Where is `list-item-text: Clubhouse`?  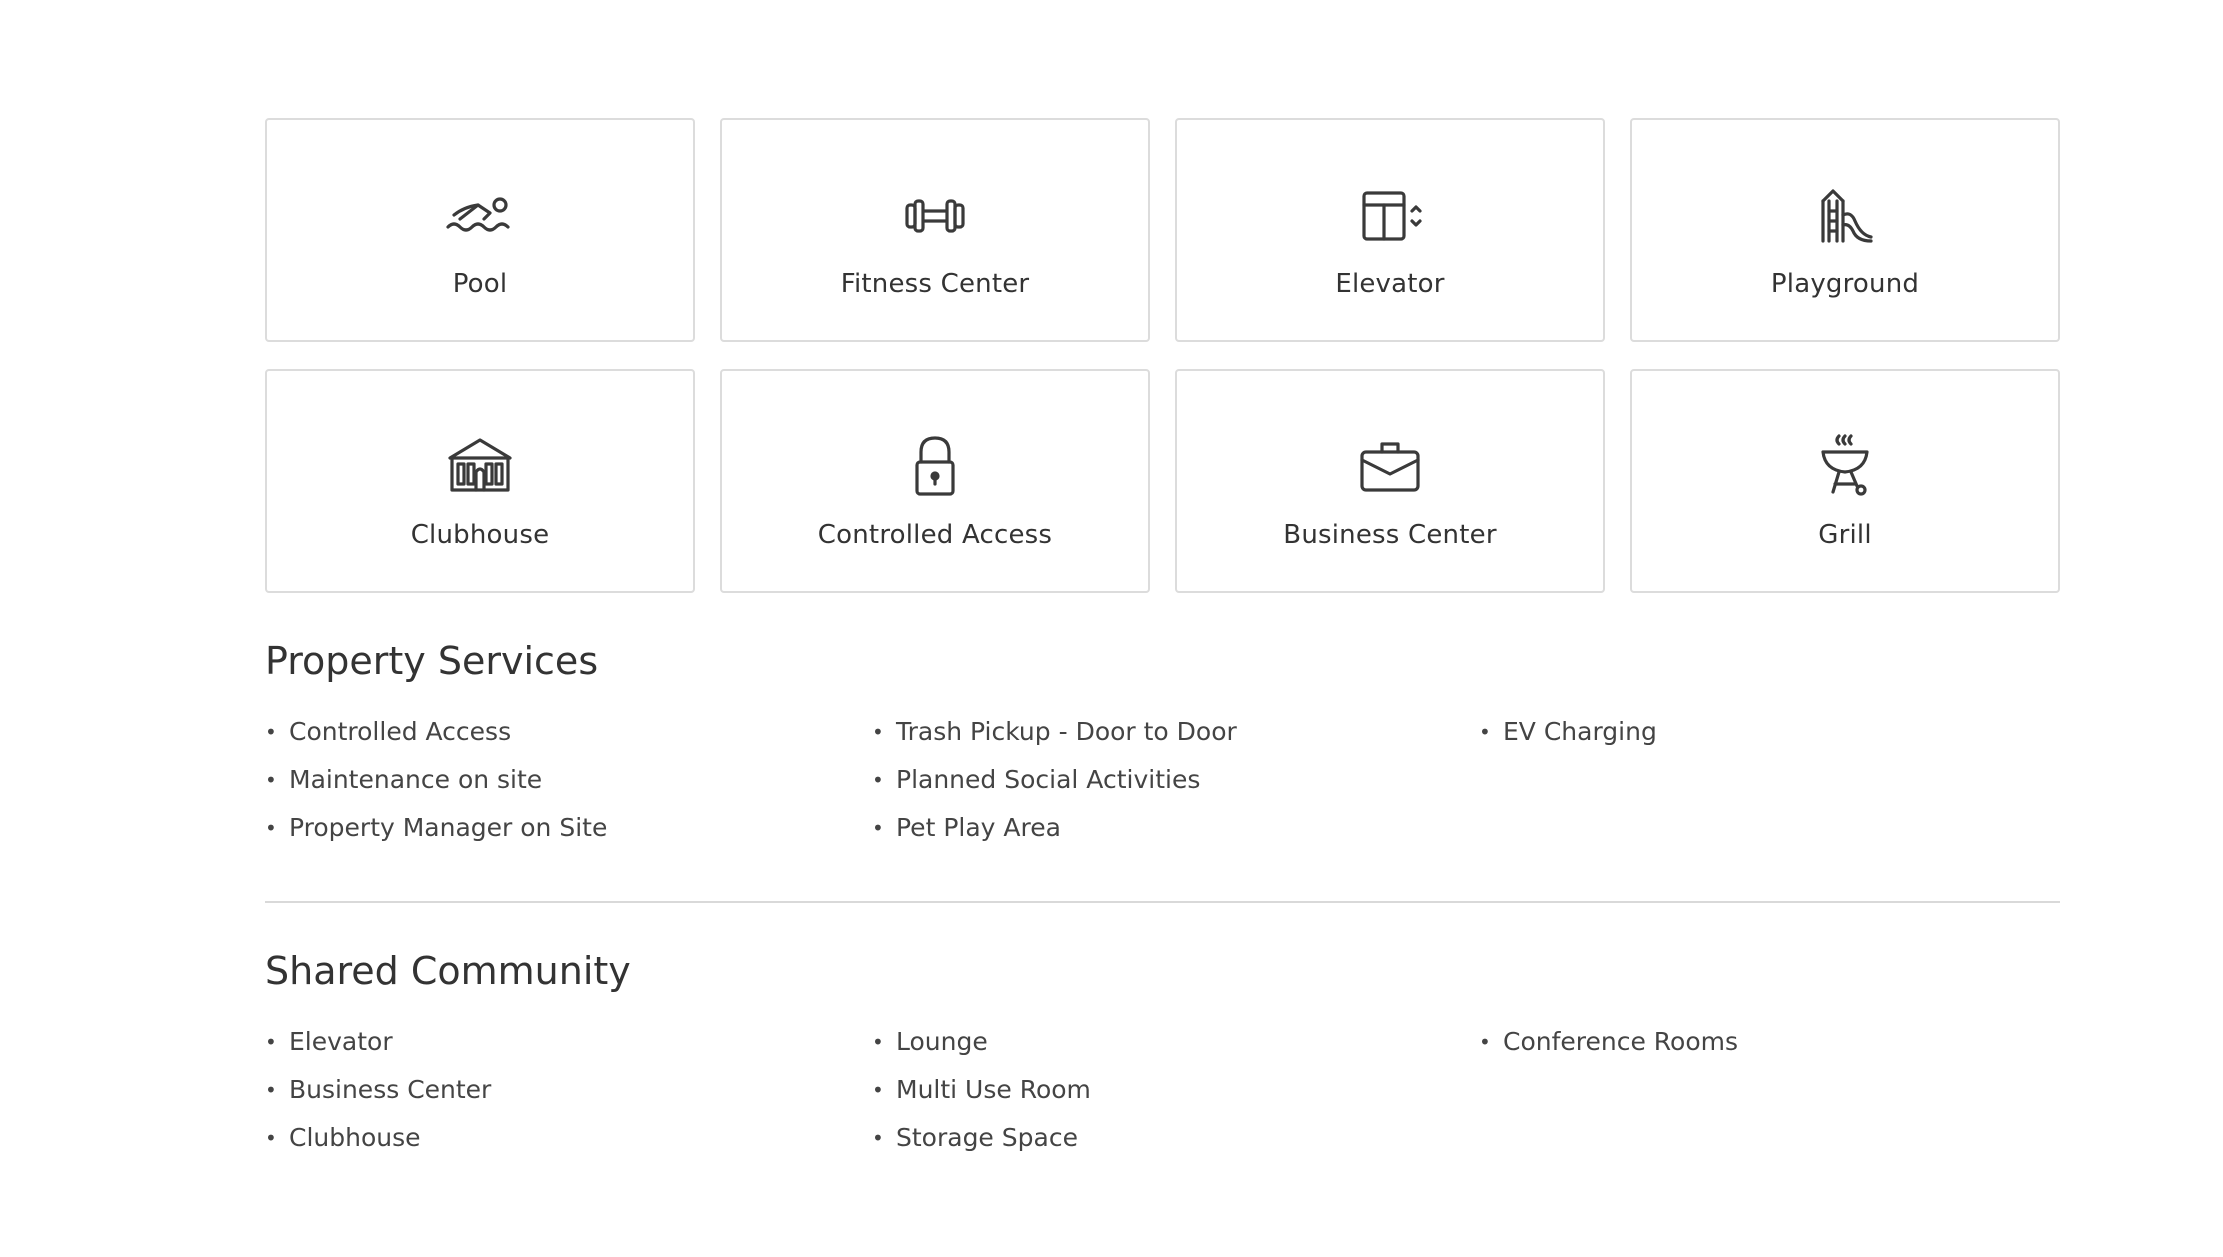 list-item-text: Clubhouse is located at coordinates (355, 1137).